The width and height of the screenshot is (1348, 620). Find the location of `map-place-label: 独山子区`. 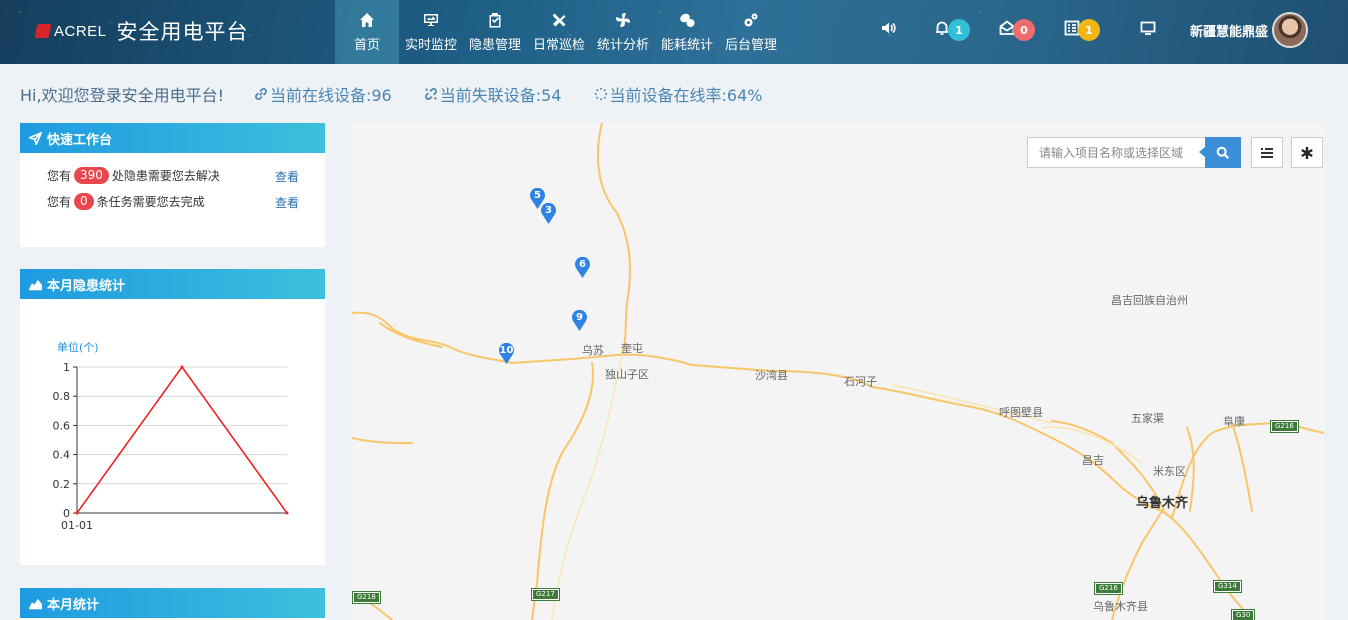

map-place-label: 独山子区 is located at coordinates (627, 374).